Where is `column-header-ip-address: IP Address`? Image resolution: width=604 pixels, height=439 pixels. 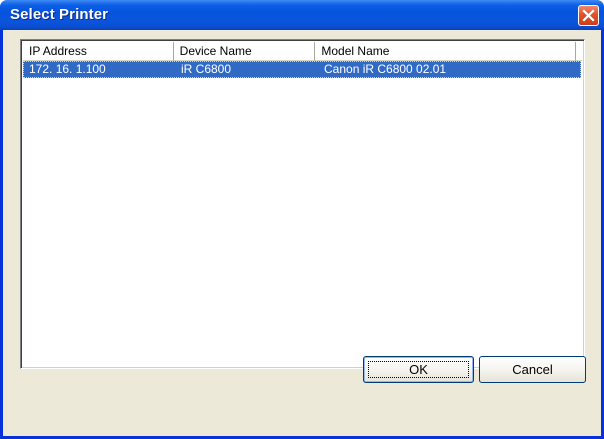
column-header-ip-address: IP Address is located at coordinates (98, 51).